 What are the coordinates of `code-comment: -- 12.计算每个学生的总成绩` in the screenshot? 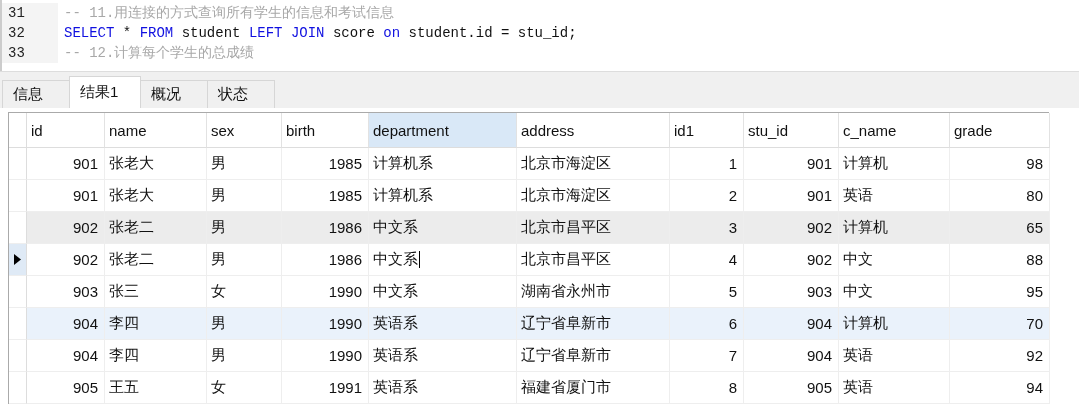 It's located at (159, 53).